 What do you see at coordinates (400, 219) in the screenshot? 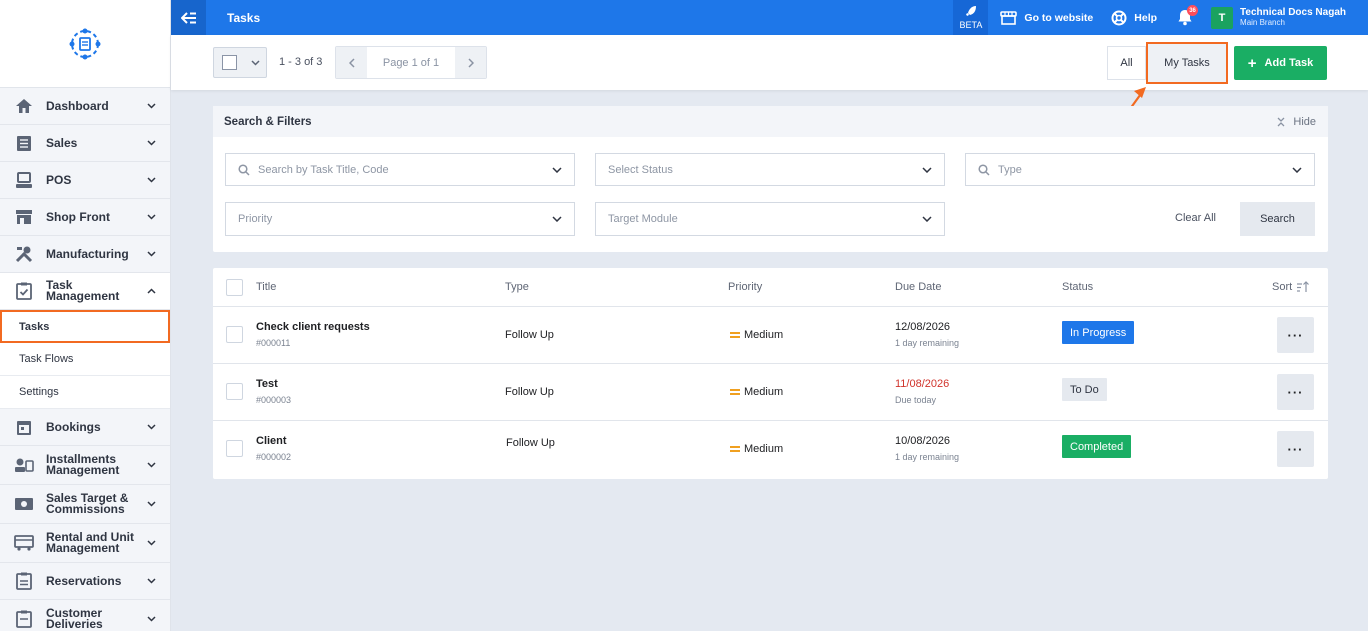
I see `priority-select: Priority` at bounding box center [400, 219].